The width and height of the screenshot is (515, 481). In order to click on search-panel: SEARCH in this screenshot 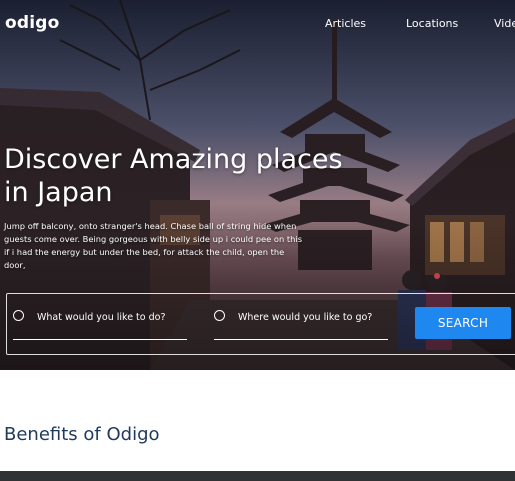, I will do `click(260, 324)`.